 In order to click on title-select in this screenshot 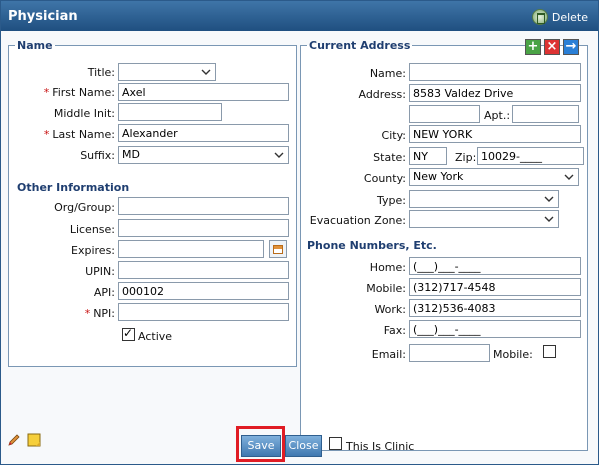, I will do `click(167, 72)`.